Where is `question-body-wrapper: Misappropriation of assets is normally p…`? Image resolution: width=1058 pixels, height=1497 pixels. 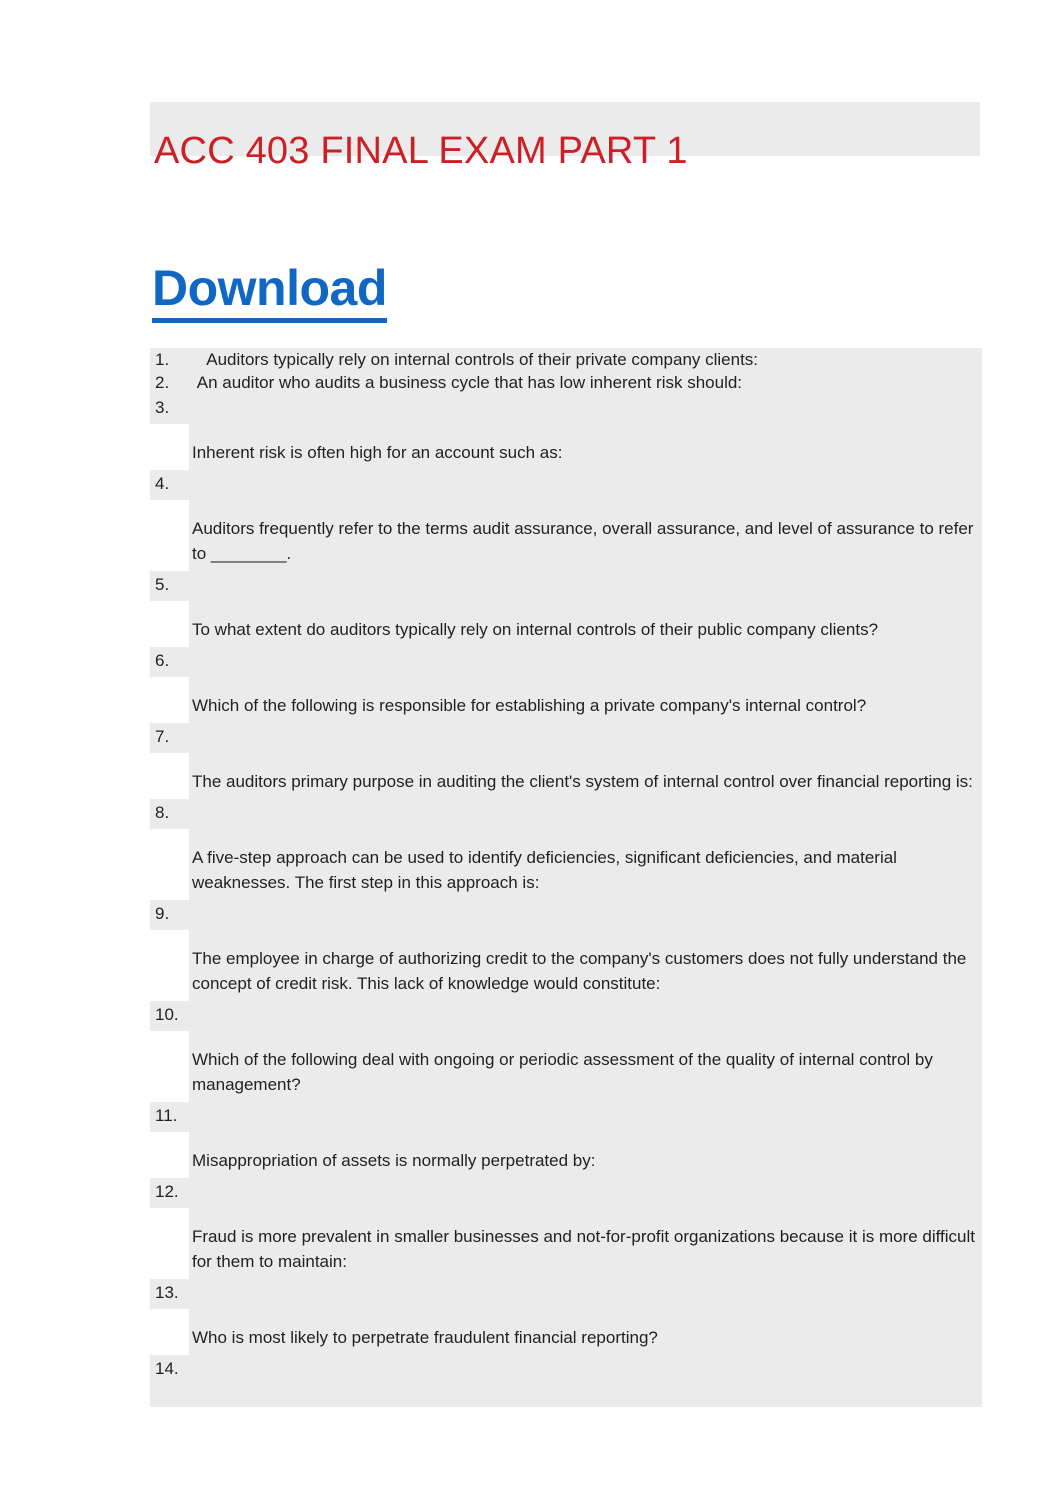
question-body-wrapper: Misappropriation of assets is normally p… is located at coordinates (566, 1155).